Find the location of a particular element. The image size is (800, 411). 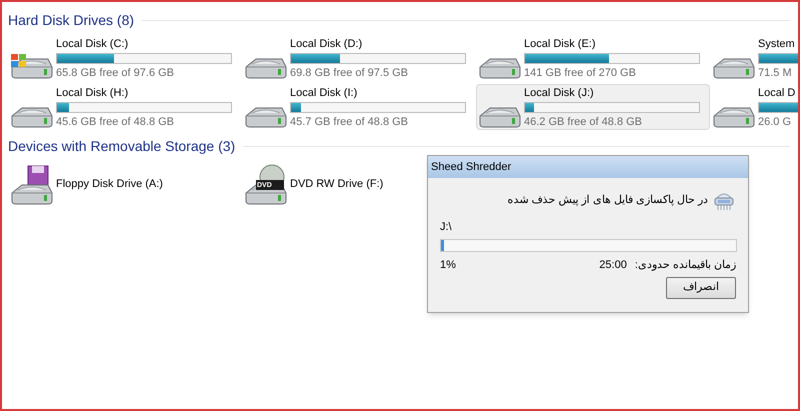

section-header: Hard Disk Drives (8) is located at coordinates (71, 20).